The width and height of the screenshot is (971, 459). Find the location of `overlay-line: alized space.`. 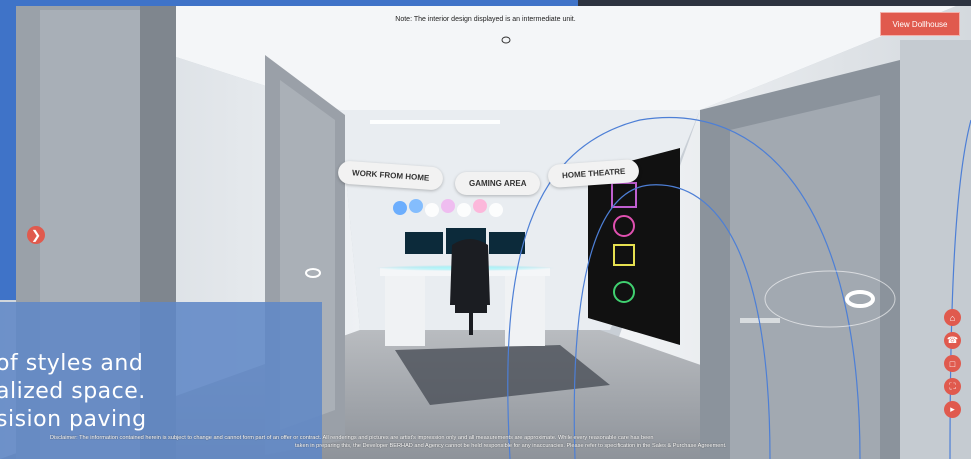

overlay-line: alized space. is located at coordinates (73, 391).